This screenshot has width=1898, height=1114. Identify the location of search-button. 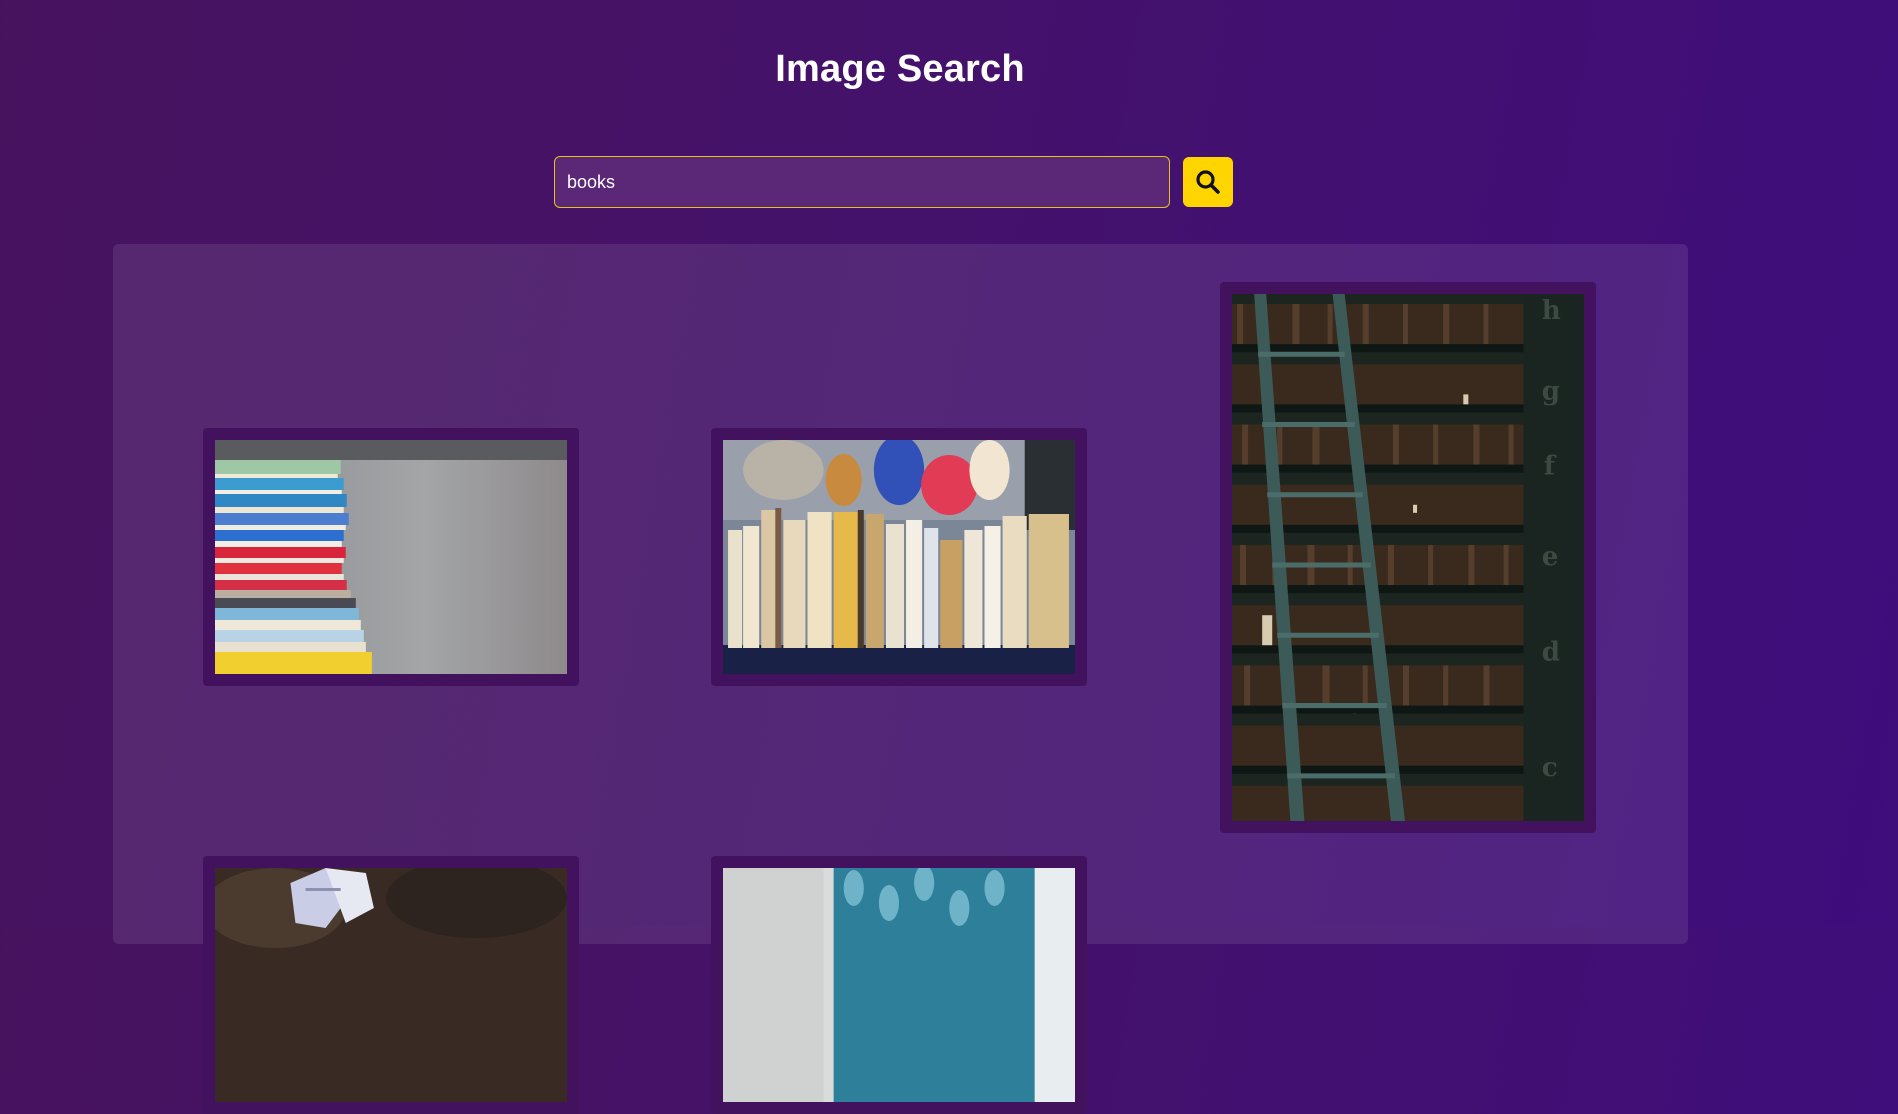
(1208, 182).